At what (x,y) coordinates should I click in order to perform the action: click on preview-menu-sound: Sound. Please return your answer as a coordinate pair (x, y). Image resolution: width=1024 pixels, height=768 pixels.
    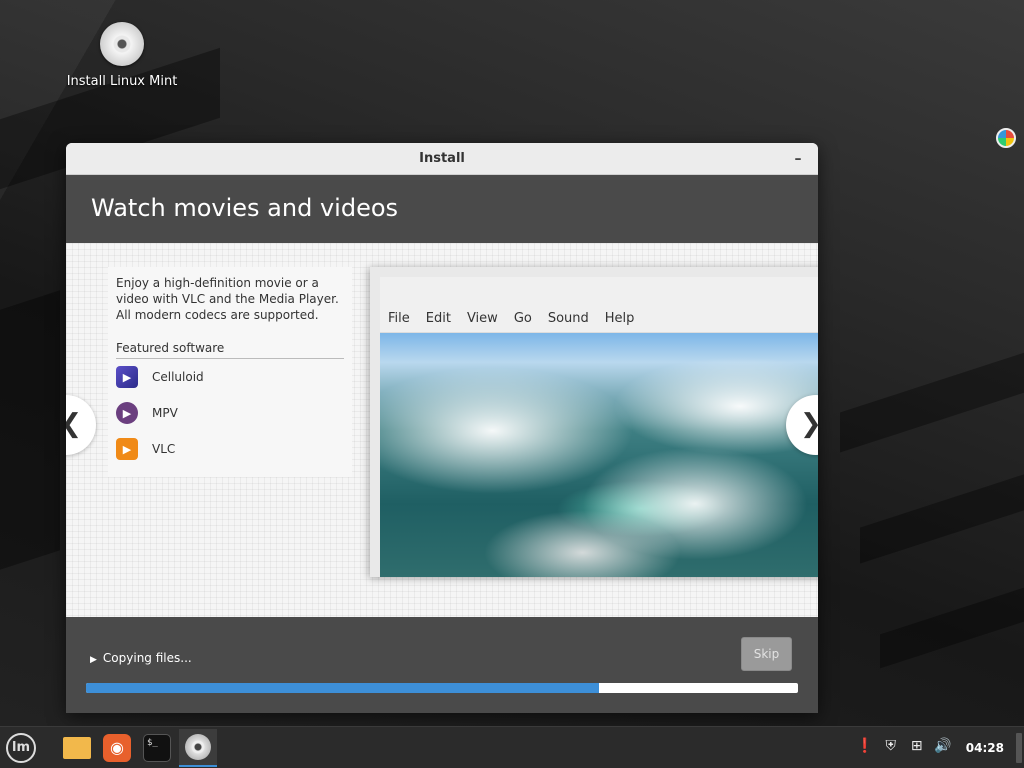
    Looking at the image, I should click on (568, 318).